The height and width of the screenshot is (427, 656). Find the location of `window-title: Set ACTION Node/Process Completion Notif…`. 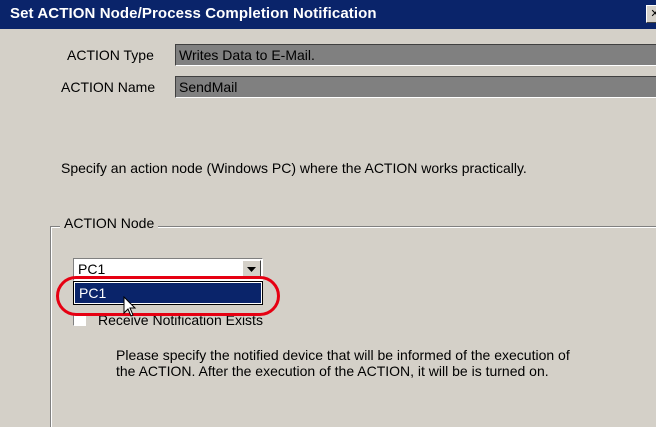

window-title: Set ACTION Node/Process Completion Notif… is located at coordinates (193, 13).